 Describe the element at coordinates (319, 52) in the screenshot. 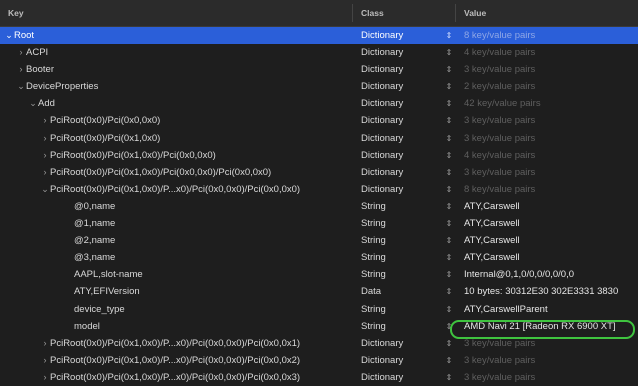

I see `outline-row: › ACPI Dictionary ⇕ 4 key/value pairs` at that location.